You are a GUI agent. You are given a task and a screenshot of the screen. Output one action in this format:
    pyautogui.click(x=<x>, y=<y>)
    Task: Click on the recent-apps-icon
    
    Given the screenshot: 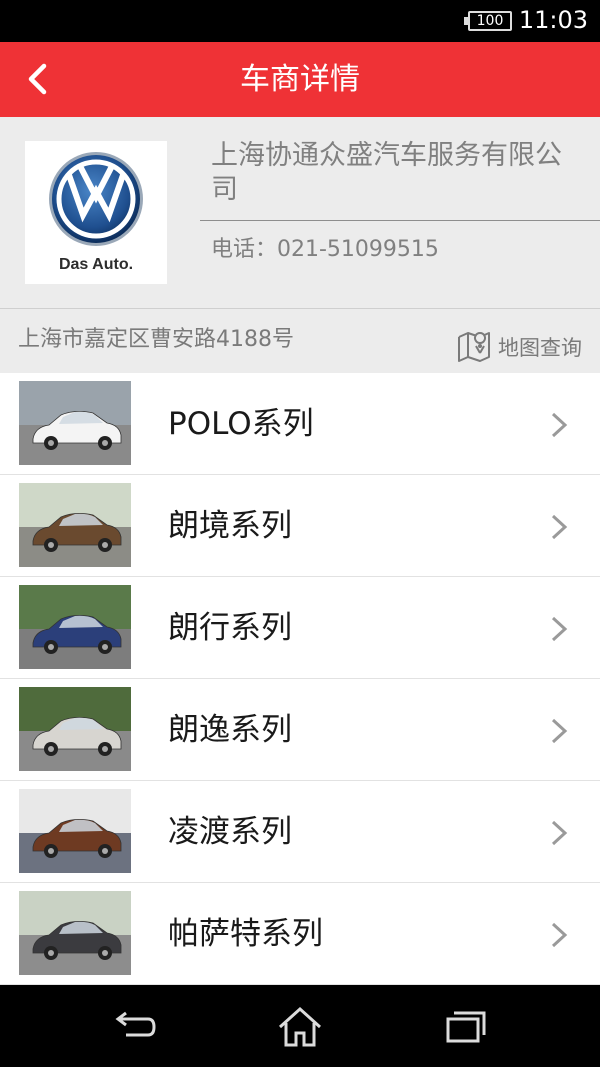 What is the action you would take?
    pyautogui.click(x=466, y=1027)
    